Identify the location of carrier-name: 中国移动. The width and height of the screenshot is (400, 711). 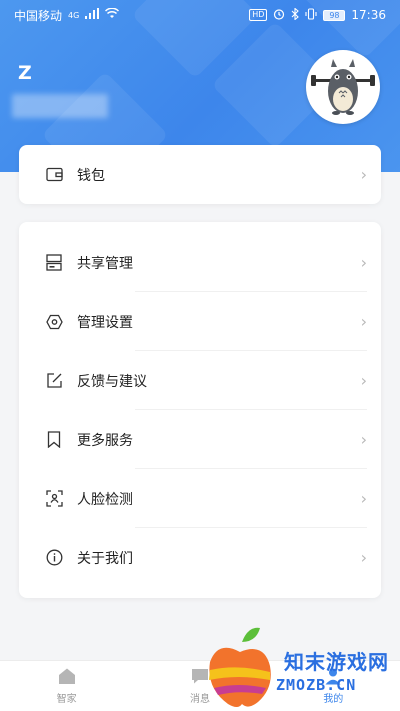
(38, 15).